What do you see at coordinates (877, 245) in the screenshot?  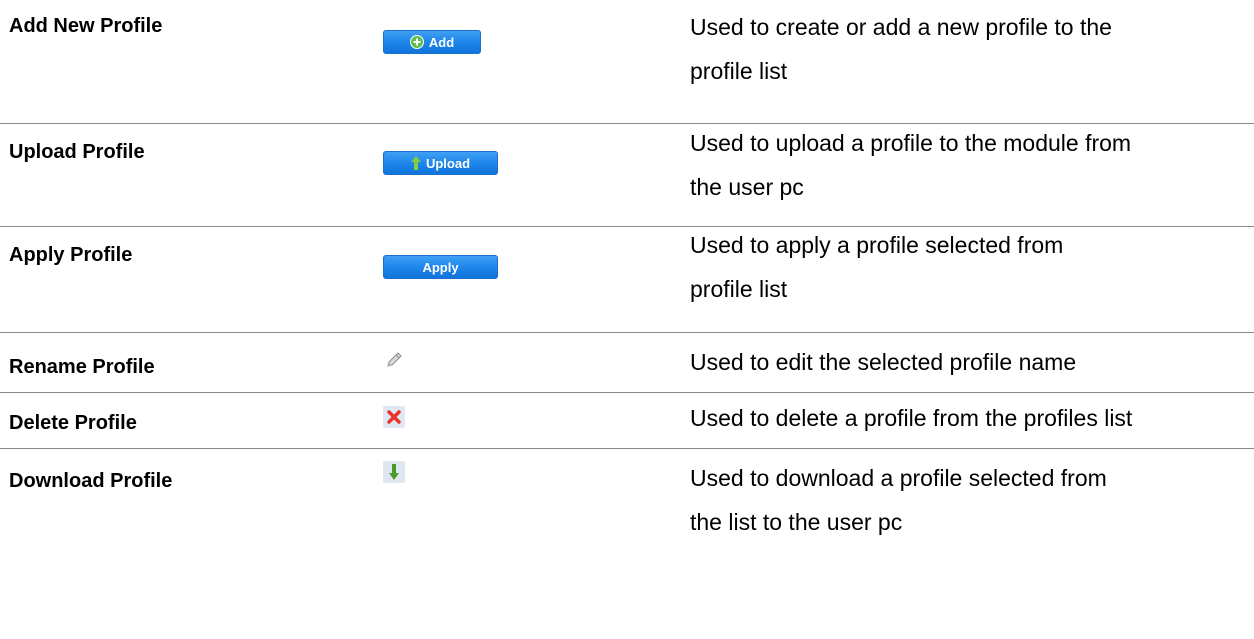 I see `description-line: Used to apply a profile selected from` at bounding box center [877, 245].